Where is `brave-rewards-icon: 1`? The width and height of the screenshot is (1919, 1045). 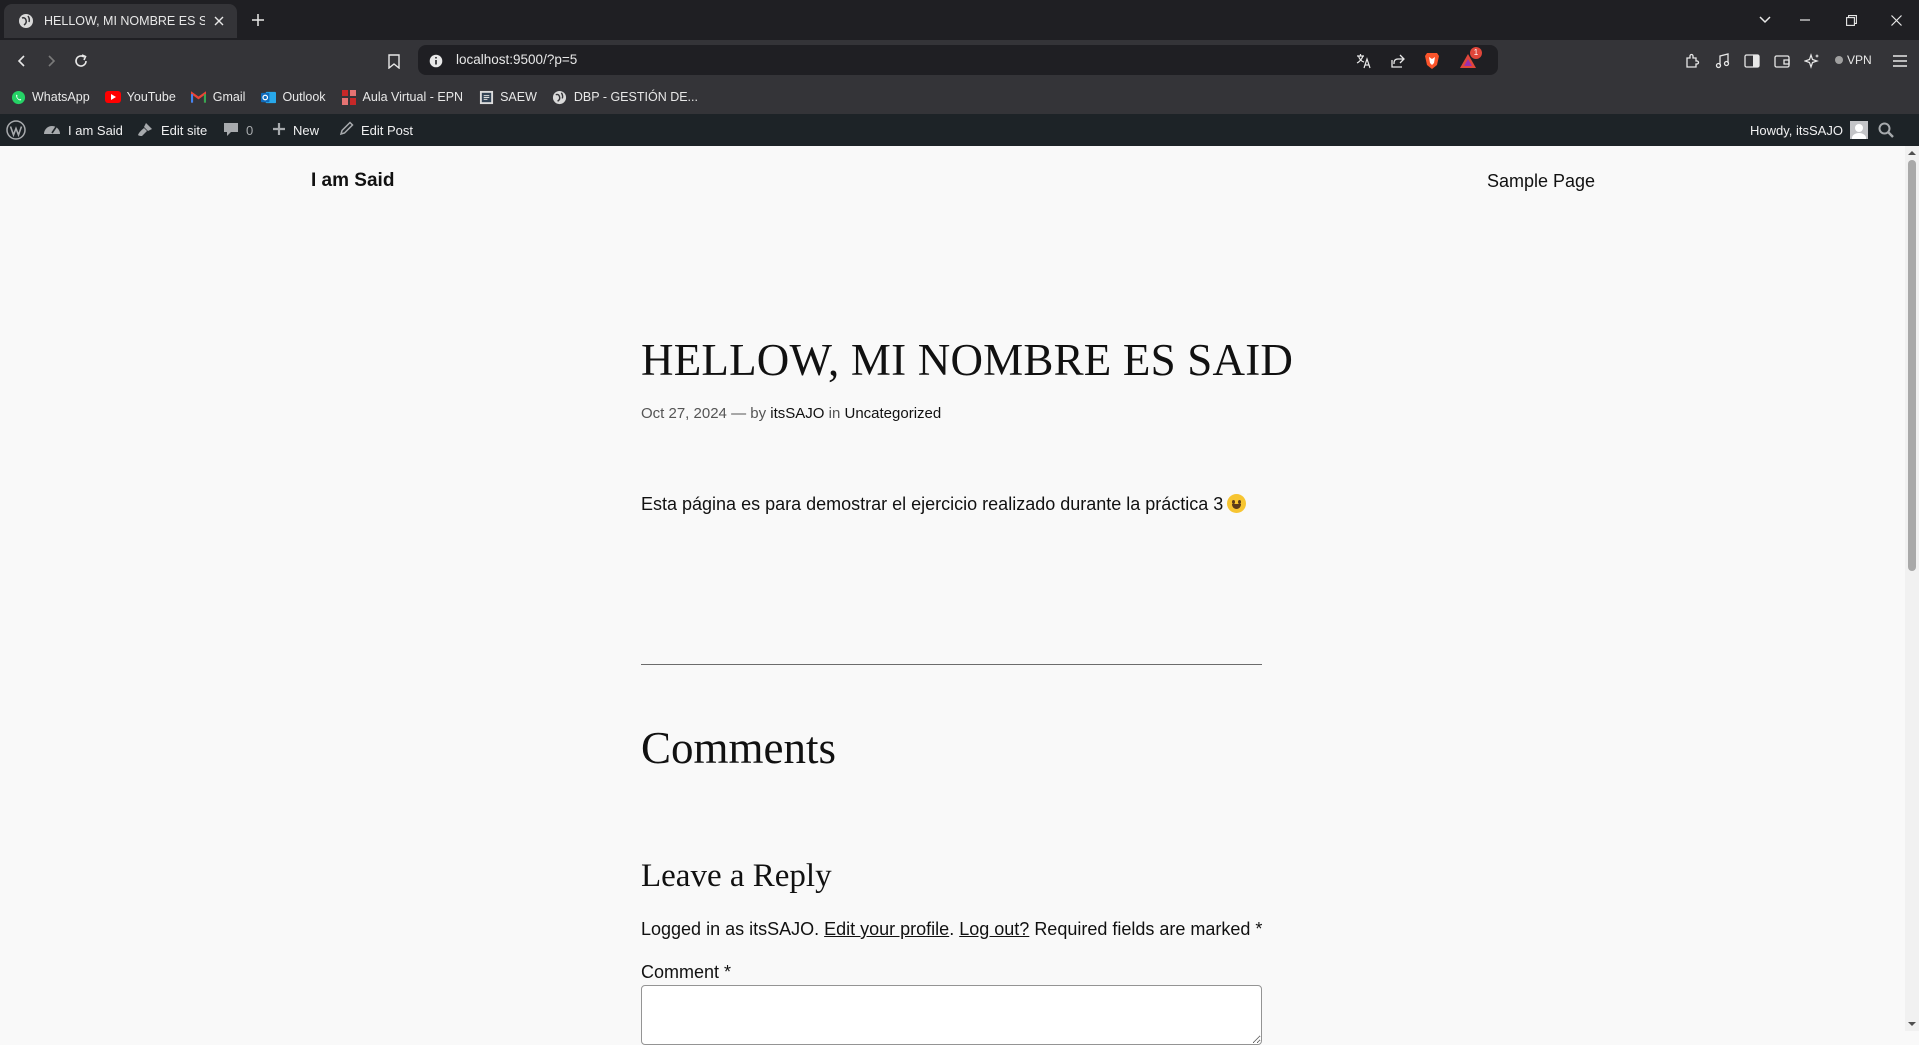
brave-rewards-icon: 1 is located at coordinates (1470, 59).